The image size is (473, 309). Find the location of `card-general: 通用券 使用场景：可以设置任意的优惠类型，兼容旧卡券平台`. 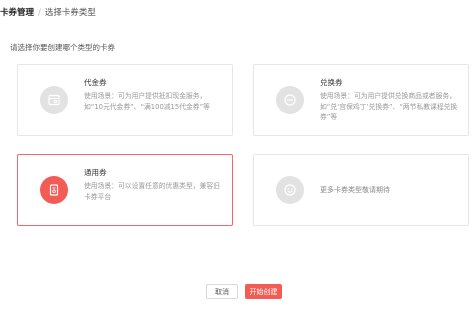

card-general: 通用券 使用场景：可以设置任意的优惠类型，兼容旧卡券平台 is located at coordinates (125, 190).